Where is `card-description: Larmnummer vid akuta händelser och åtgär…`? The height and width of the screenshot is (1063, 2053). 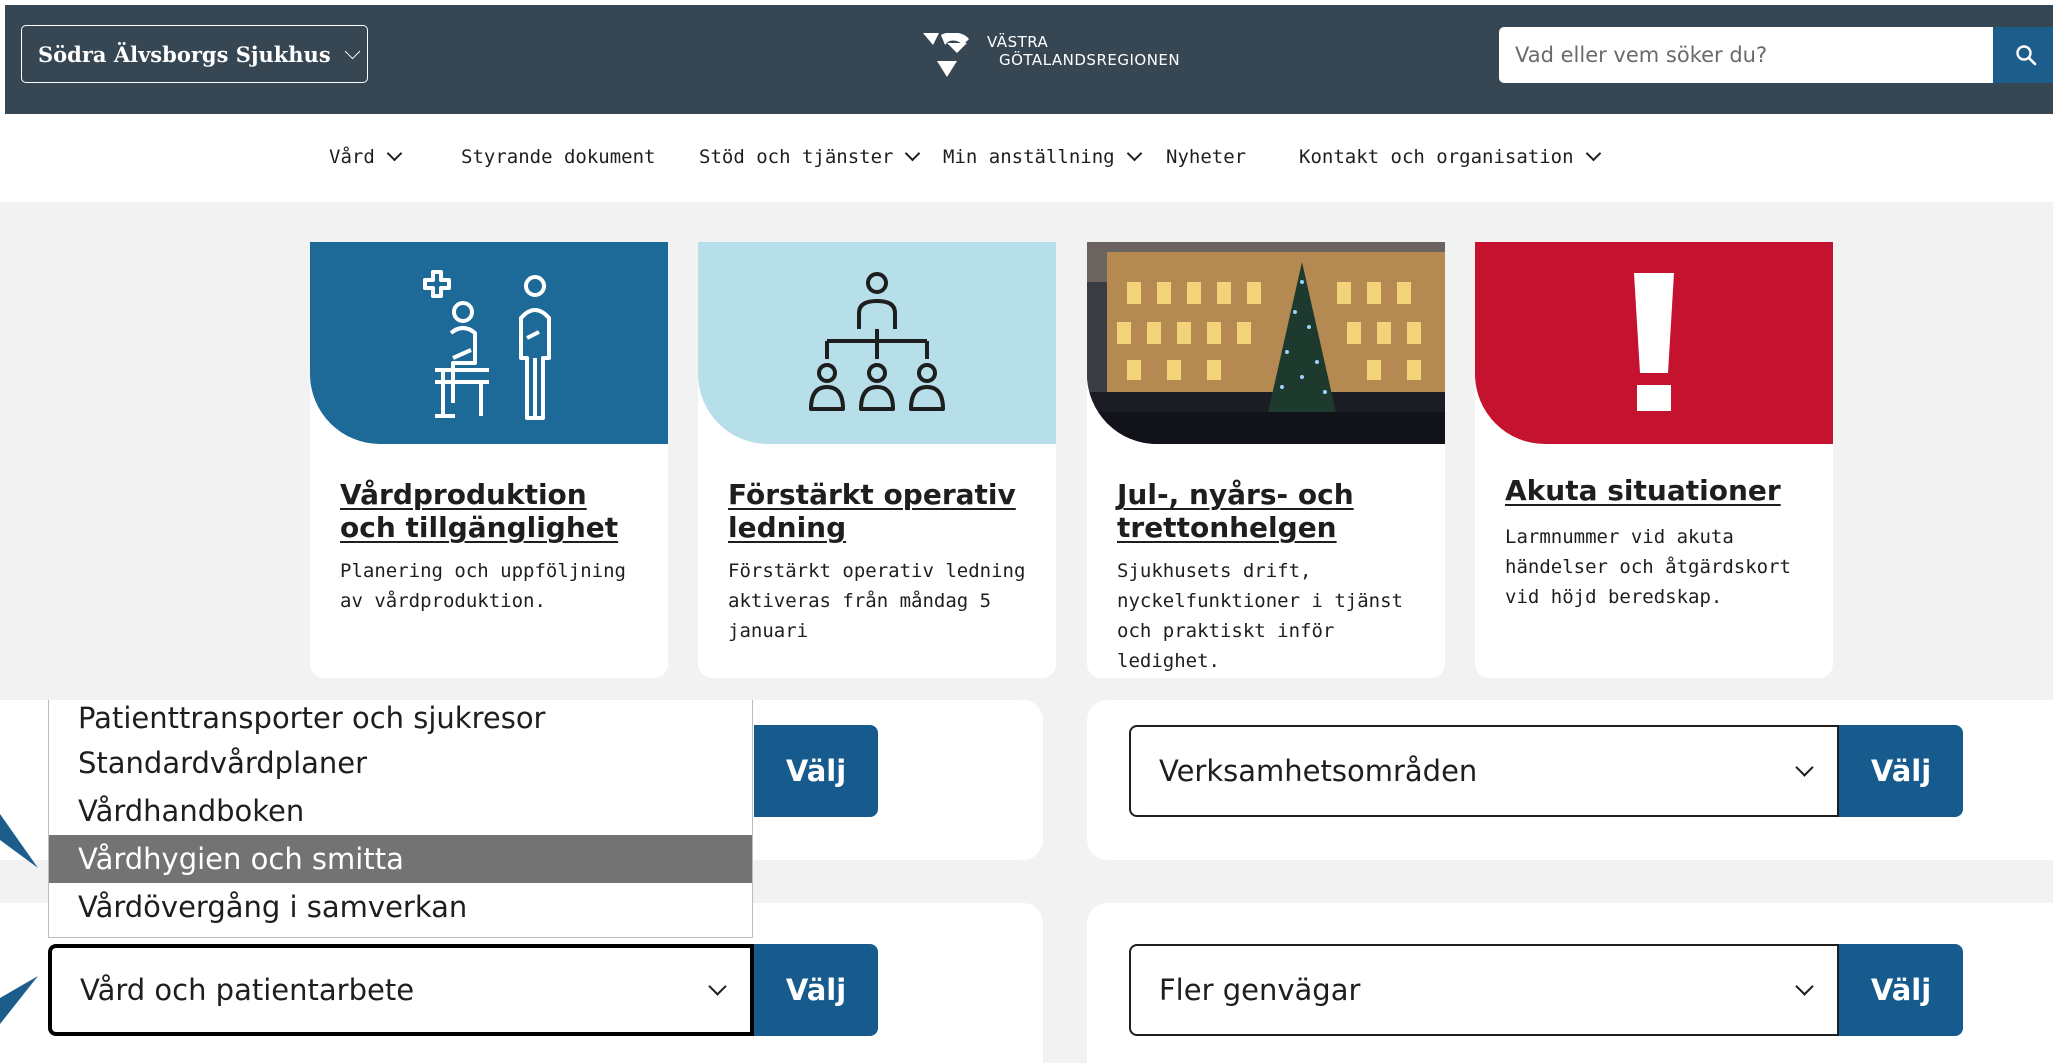
card-description: Larmnummer vid akuta händelser och åtgär… is located at coordinates (1648, 567).